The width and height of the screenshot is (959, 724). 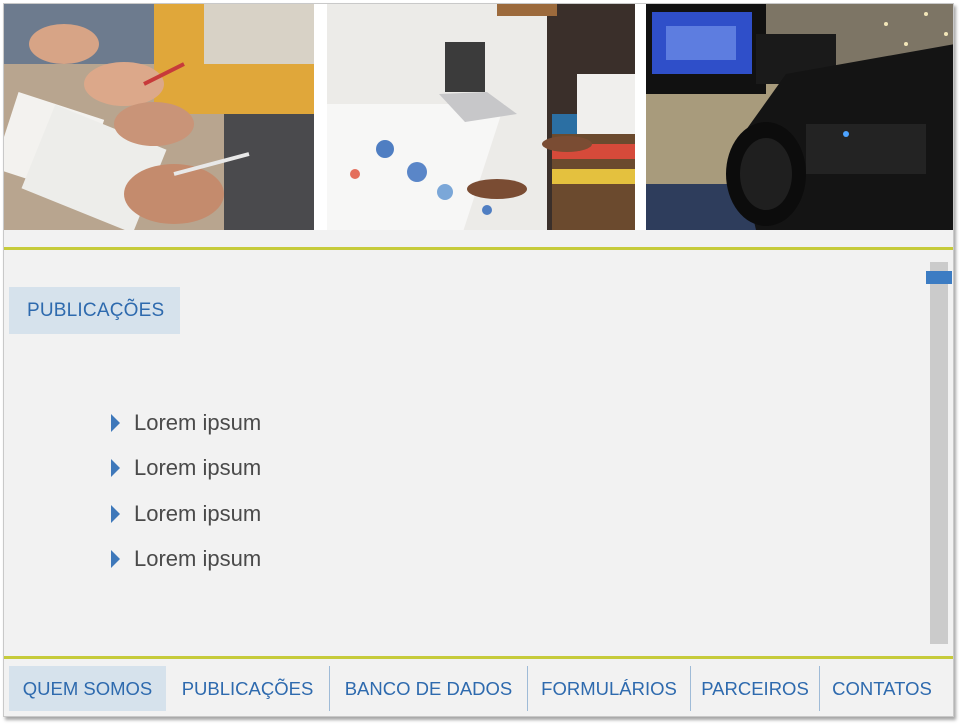 What do you see at coordinates (428, 688) in the screenshot?
I see `nav-item-banco-de-dados: BANCO DE DADOS` at bounding box center [428, 688].